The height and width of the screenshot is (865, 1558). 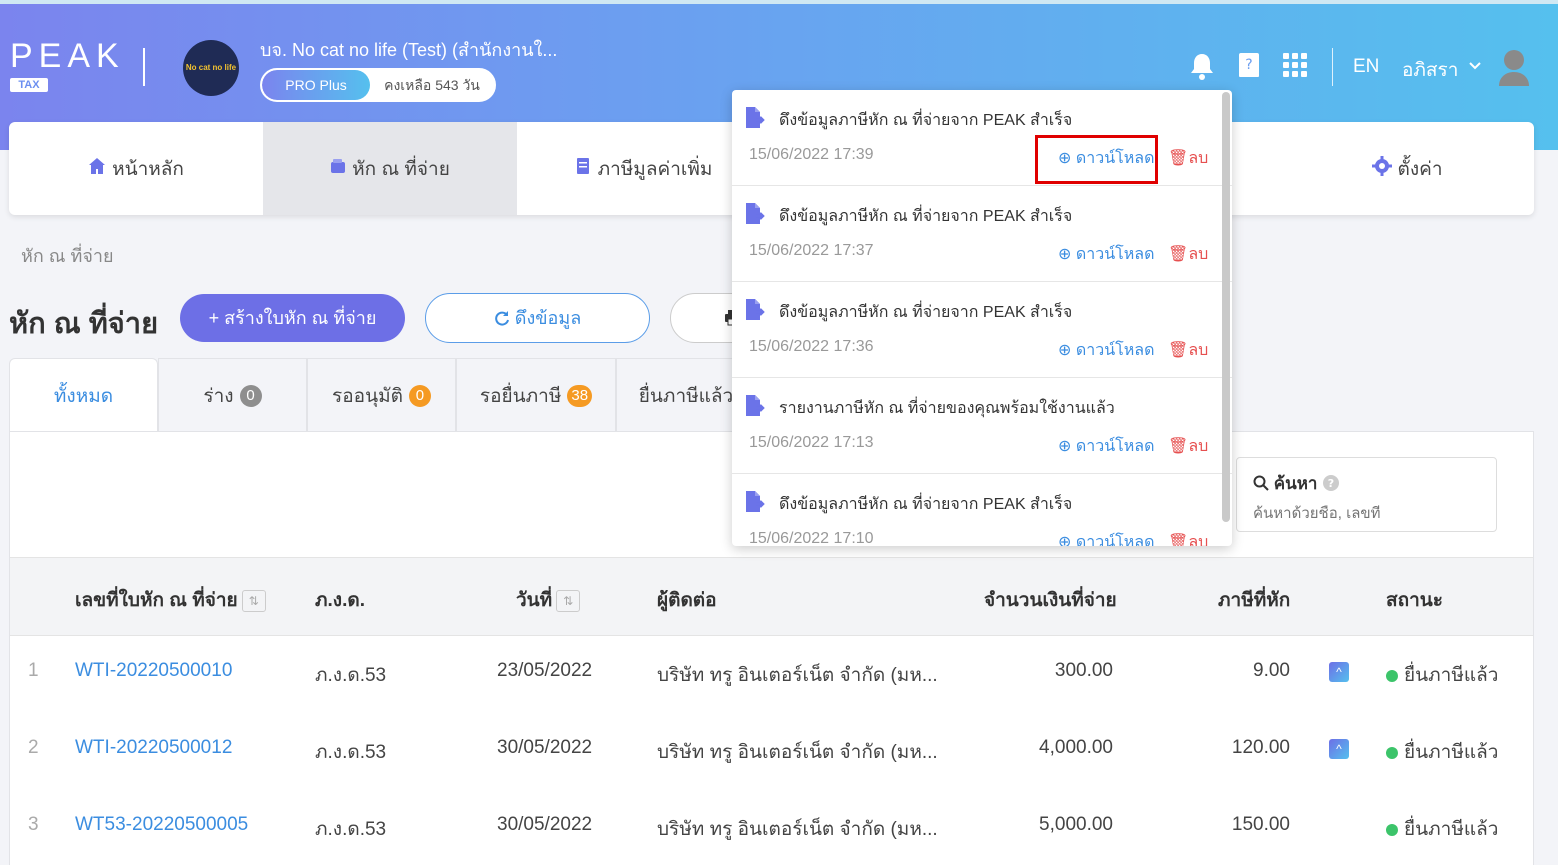 I want to click on chevron-down-icon, so click(x=1475, y=68).